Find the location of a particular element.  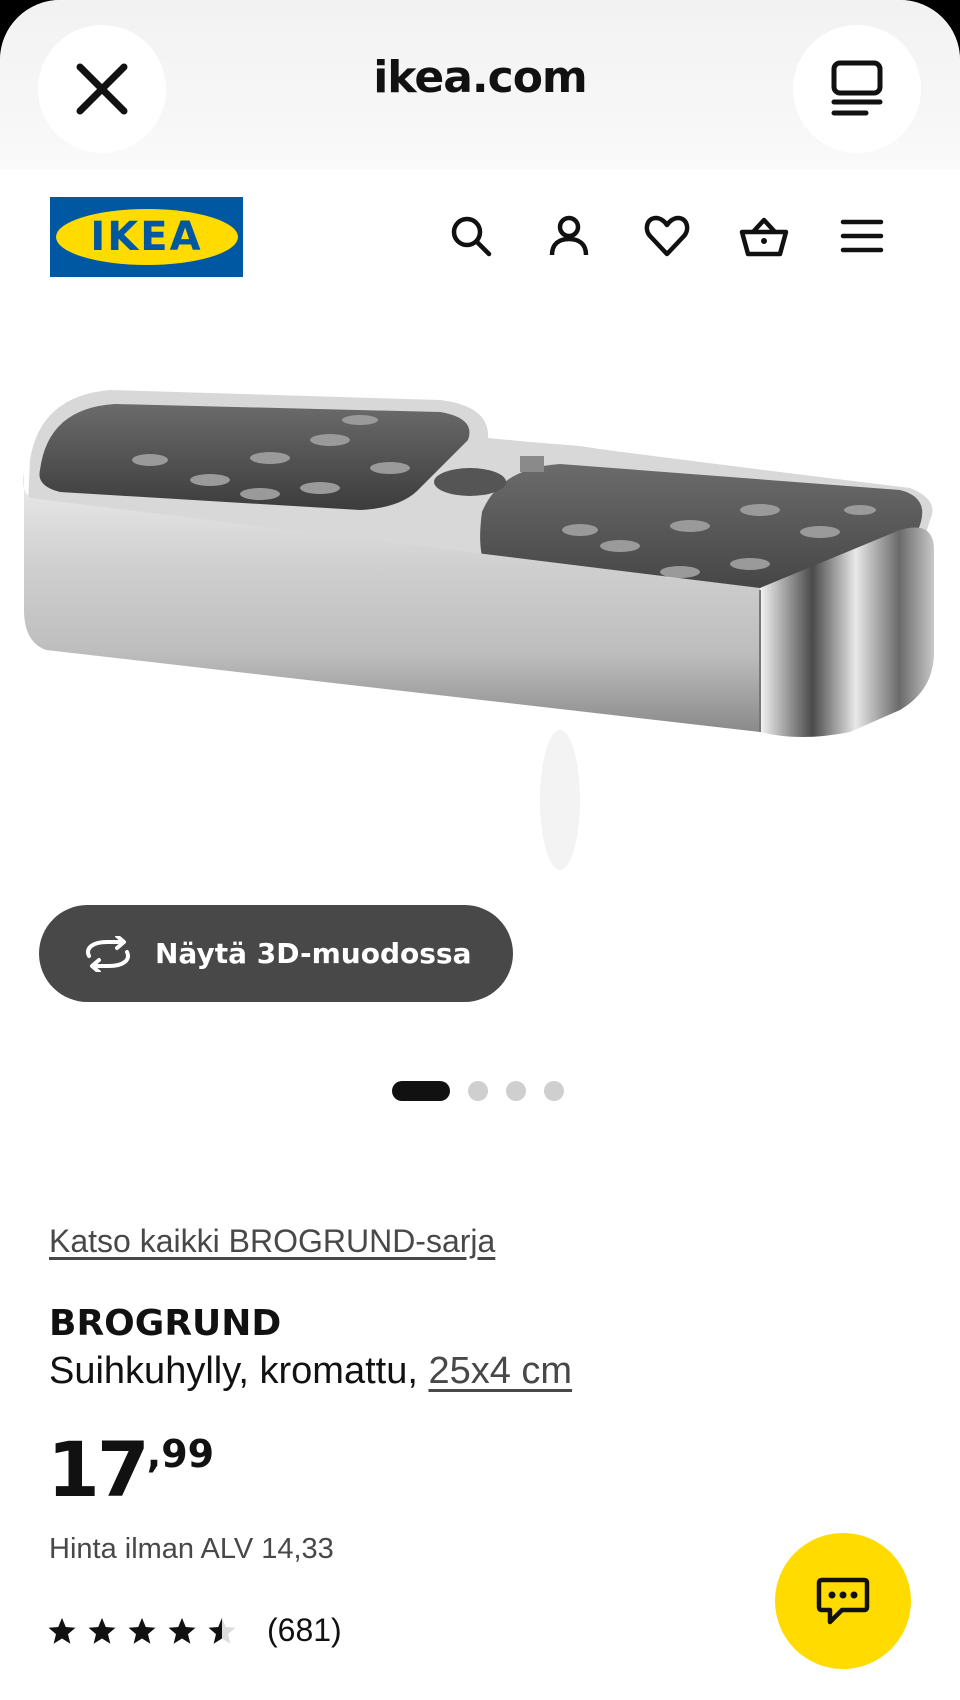

chat-button is located at coordinates (843, 1601).